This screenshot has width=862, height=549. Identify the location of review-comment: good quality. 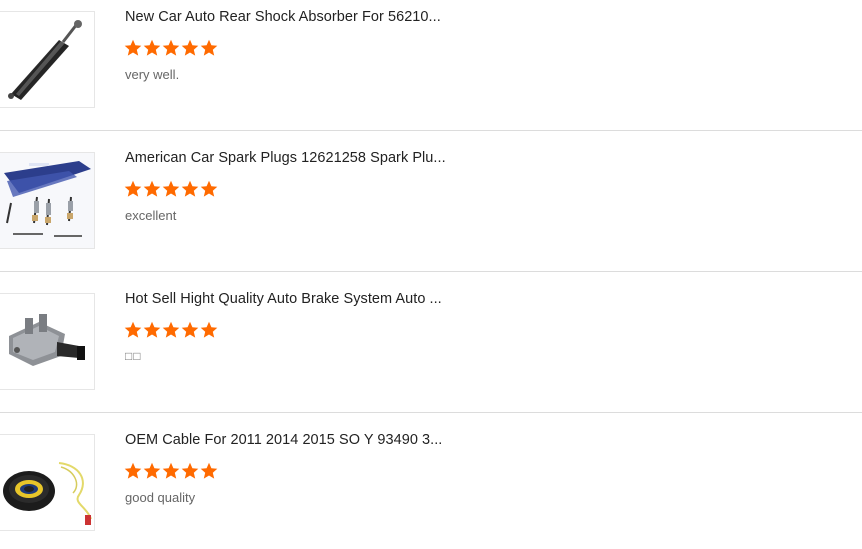
(160, 497).